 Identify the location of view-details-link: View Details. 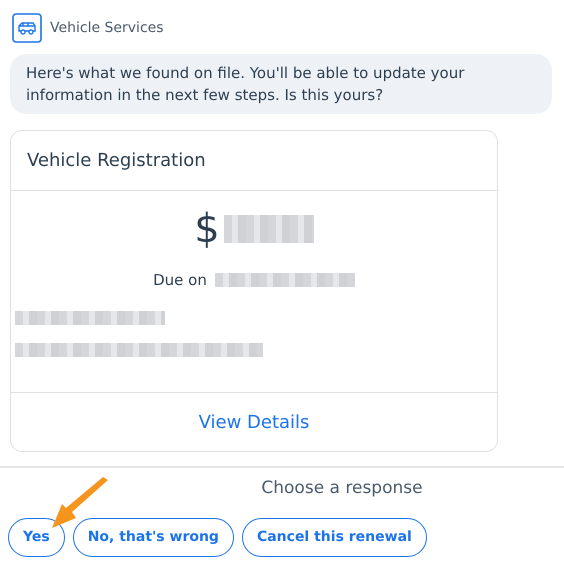
(254, 422).